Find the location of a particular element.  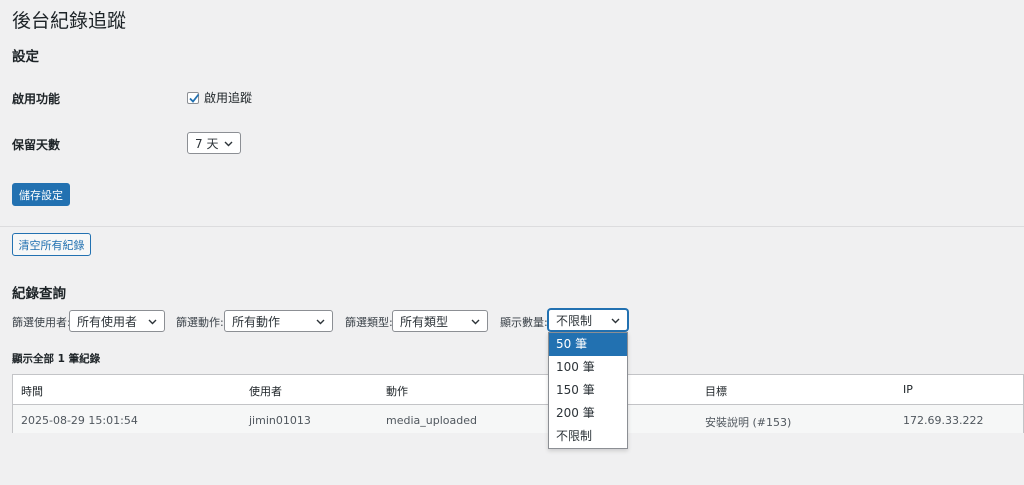

save-settings-button: 儲存設定 is located at coordinates (41, 194).